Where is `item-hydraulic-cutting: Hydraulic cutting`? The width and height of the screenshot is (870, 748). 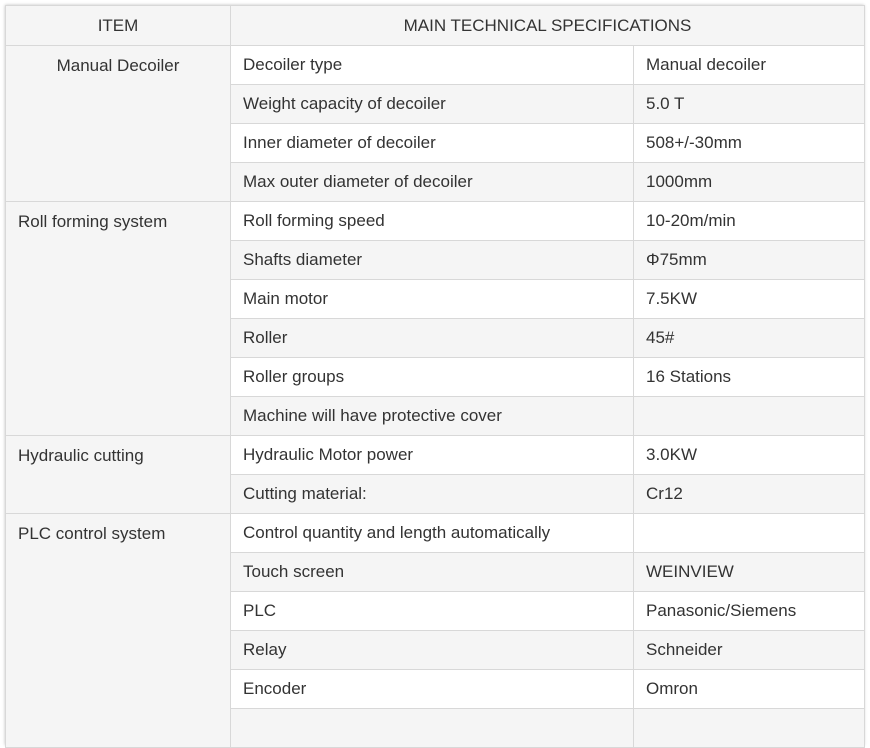
item-hydraulic-cutting: Hydraulic cutting is located at coordinates (118, 474).